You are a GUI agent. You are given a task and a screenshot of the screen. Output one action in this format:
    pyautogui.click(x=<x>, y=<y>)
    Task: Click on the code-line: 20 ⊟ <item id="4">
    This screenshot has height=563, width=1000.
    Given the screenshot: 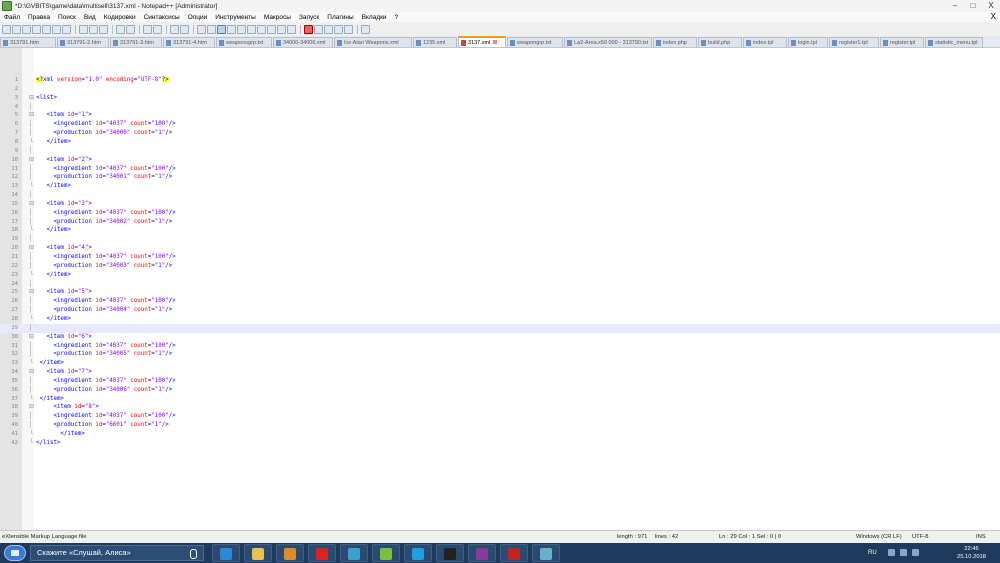 What is the action you would take?
    pyautogui.click(x=500, y=248)
    